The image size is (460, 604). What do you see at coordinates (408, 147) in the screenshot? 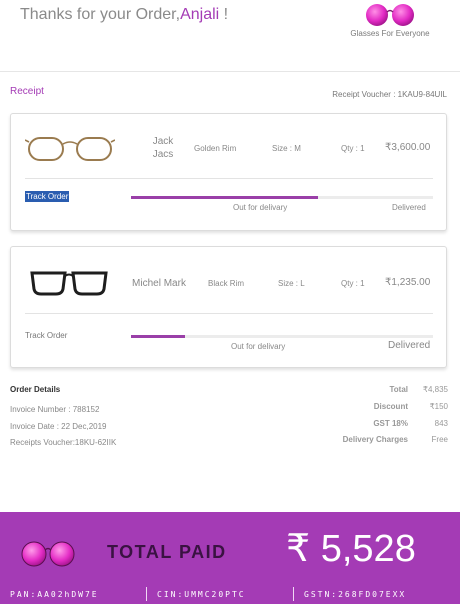
I see `product-price: ₹3,600.00` at bounding box center [408, 147].